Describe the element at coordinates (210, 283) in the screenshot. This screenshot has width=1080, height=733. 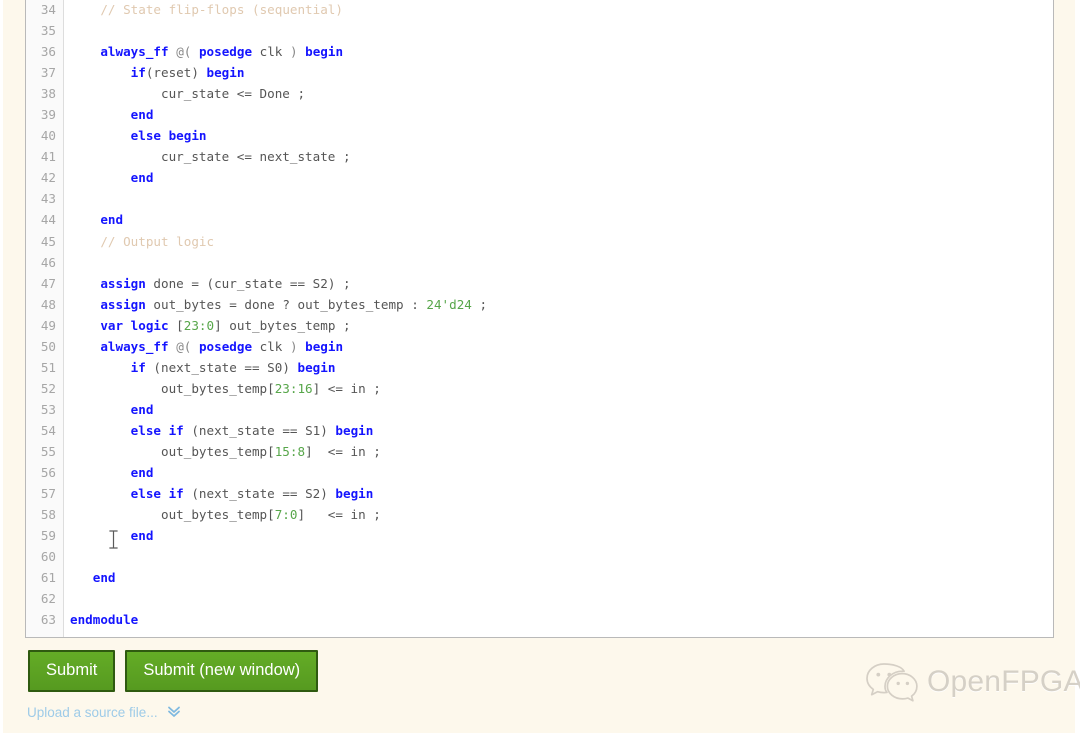
I see `code-line-text: assign done = (cur_state == S2) ;` at that location.